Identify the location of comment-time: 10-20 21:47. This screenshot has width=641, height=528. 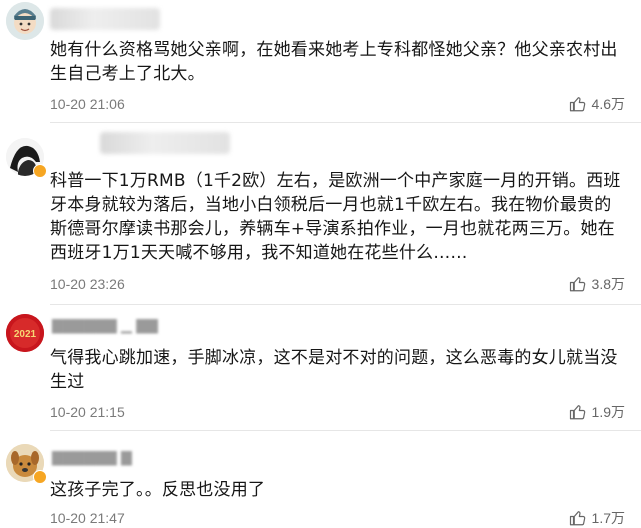
(87, 518).